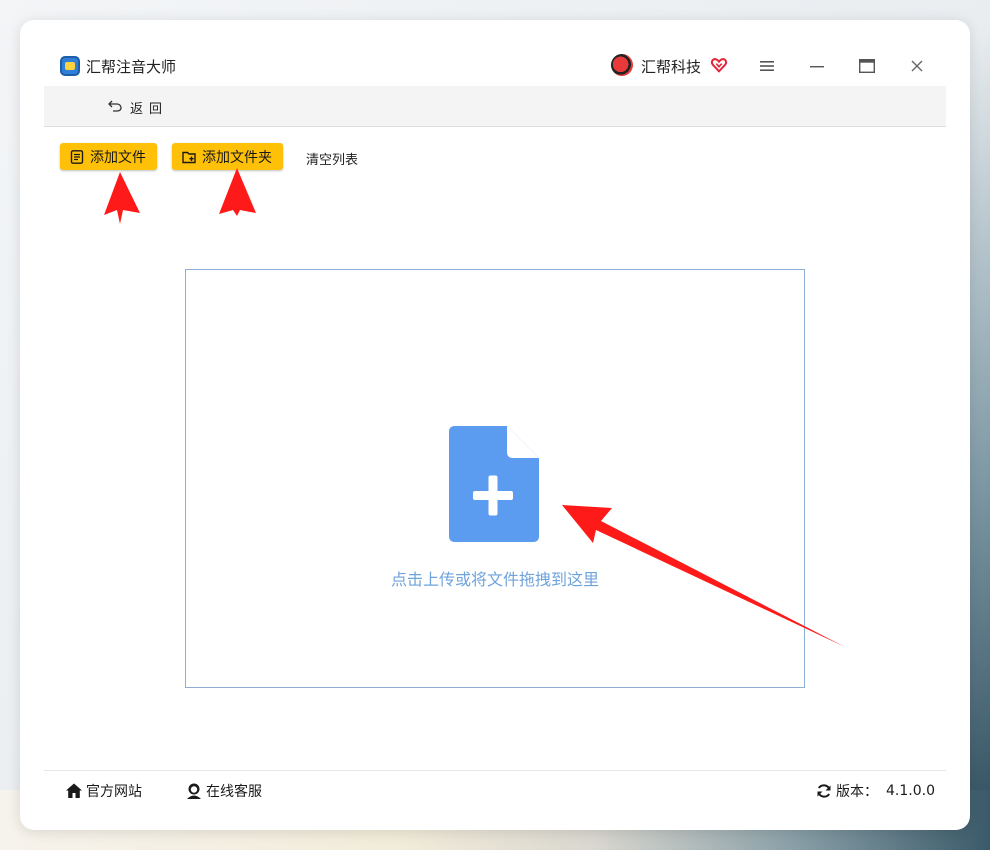 The height and width of the screenshot is (850, 990). Describe the element at coordinates (114, 792) in the screenshot. I see `website-label: 官方网站` at that location.